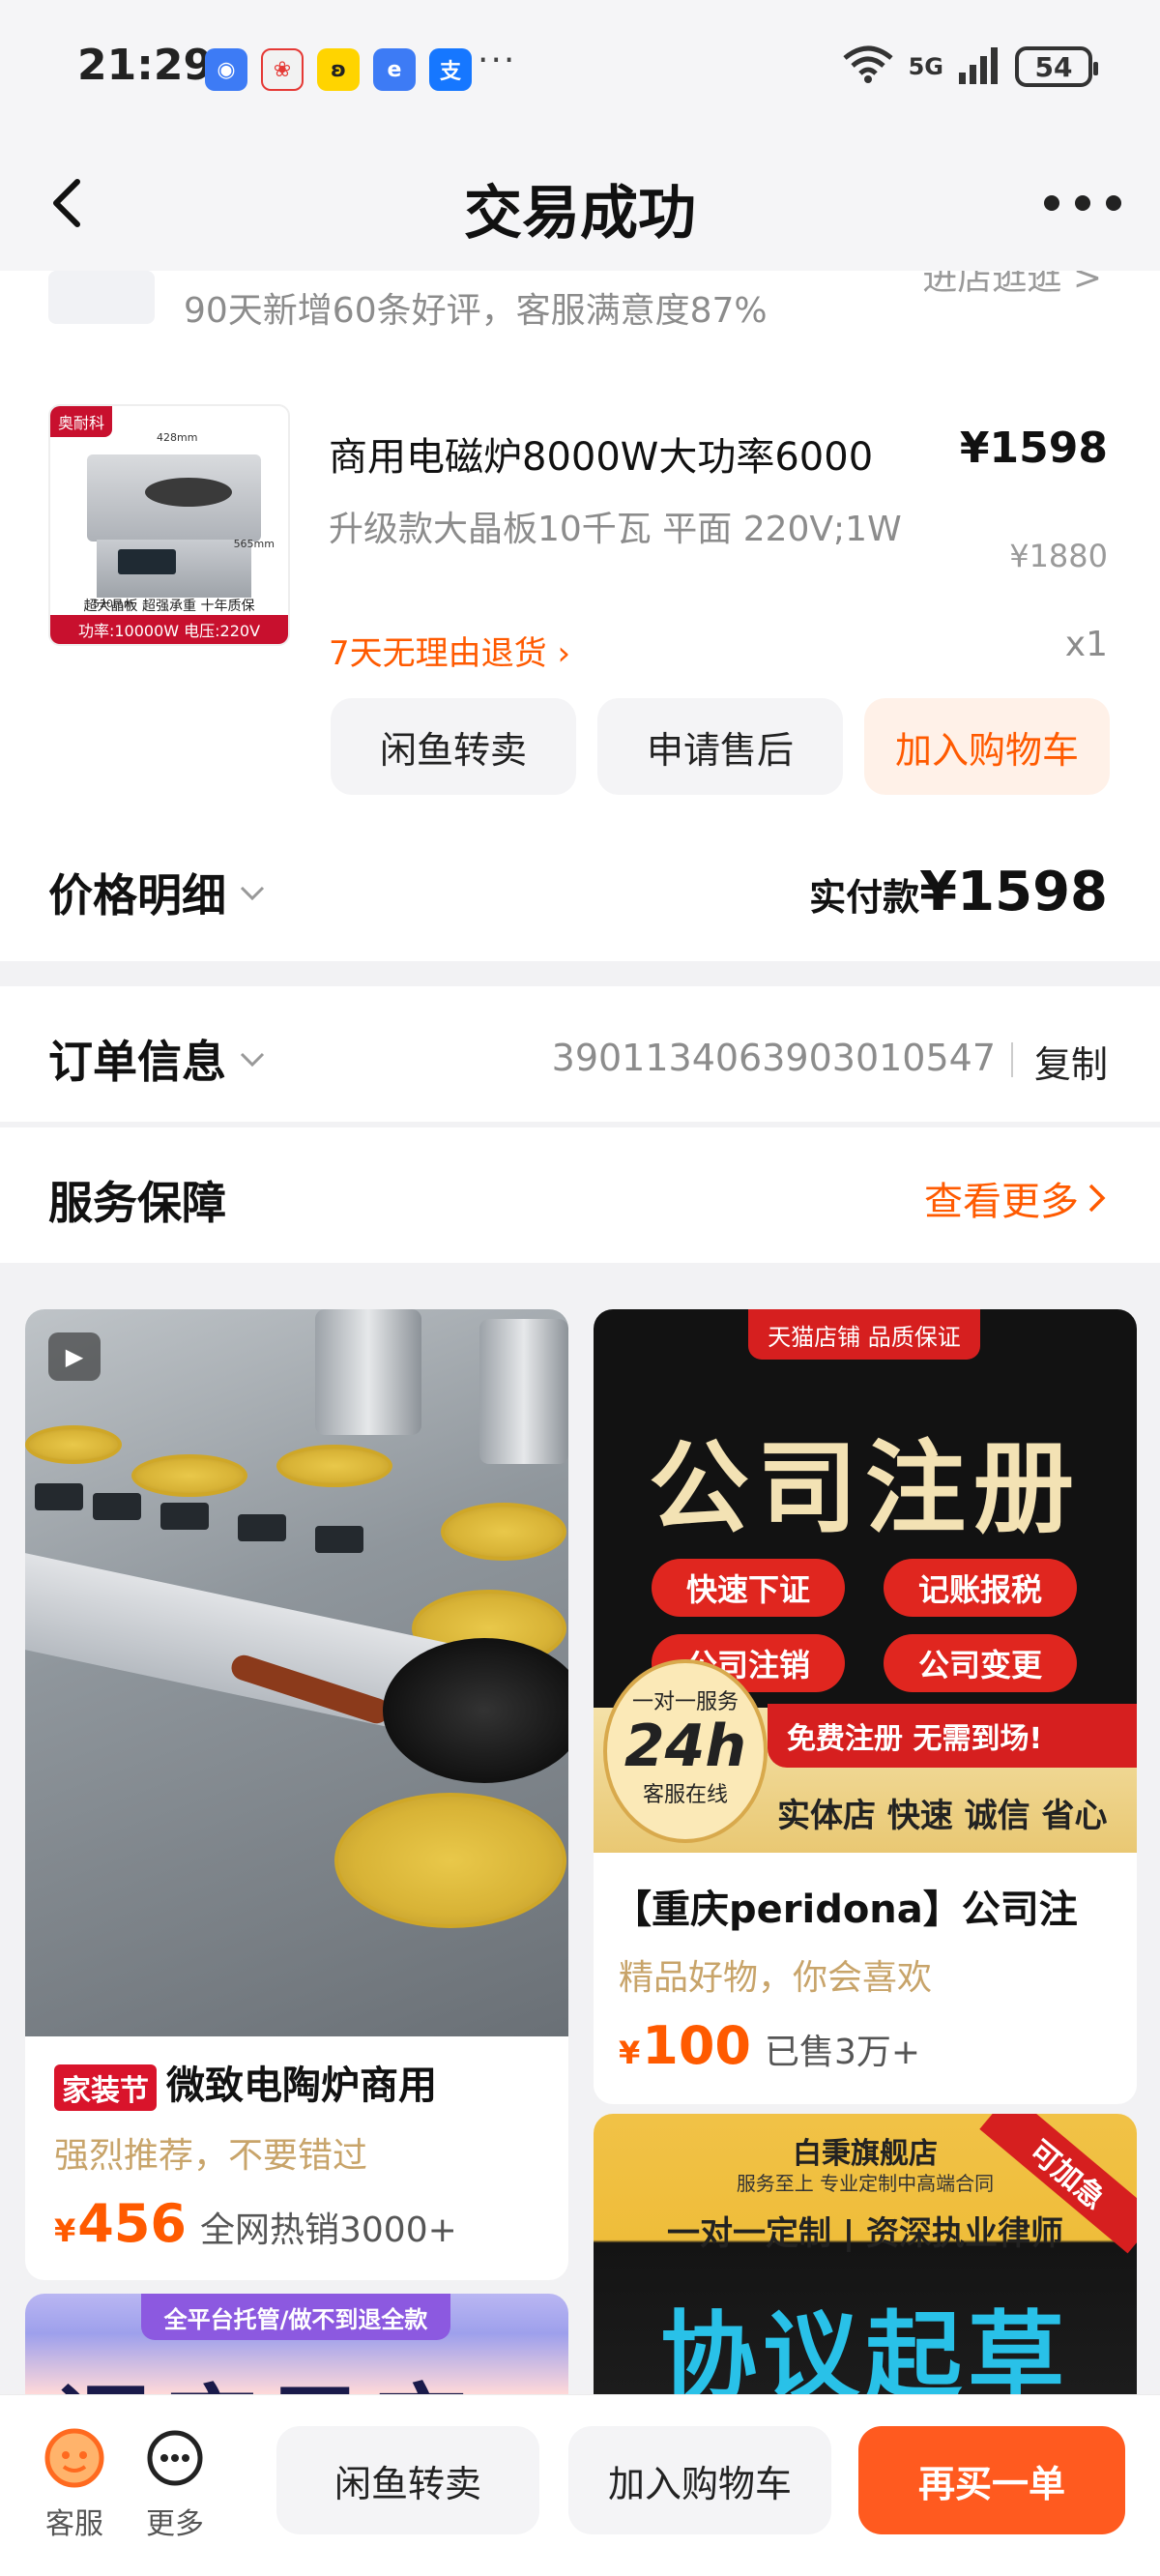 The height and width of the screenshot is (2576, 1160). Describe the element at coordinates (685, 1702) in the screenshot. I see `poster-circle-top: 一对一服务` at that location.